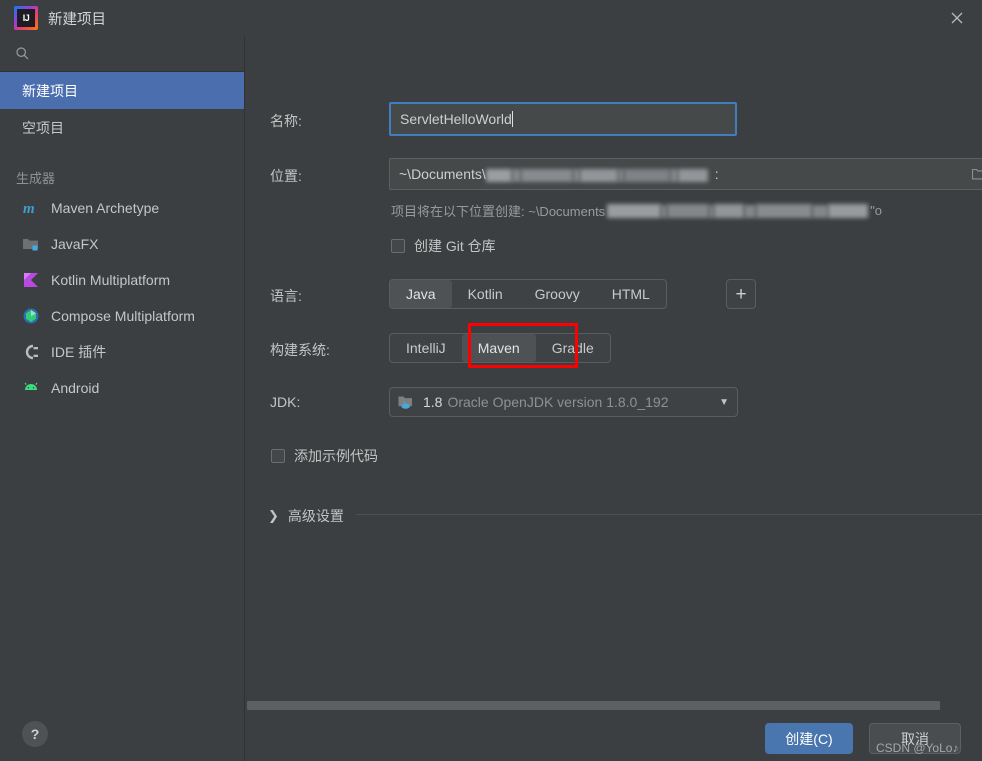 The height and width of the screenshot is (761, 982). What do you see at coordinates (669, 514) in the screenshot?
I see `advanced-settings-divider` at bounding box center [669, 514].